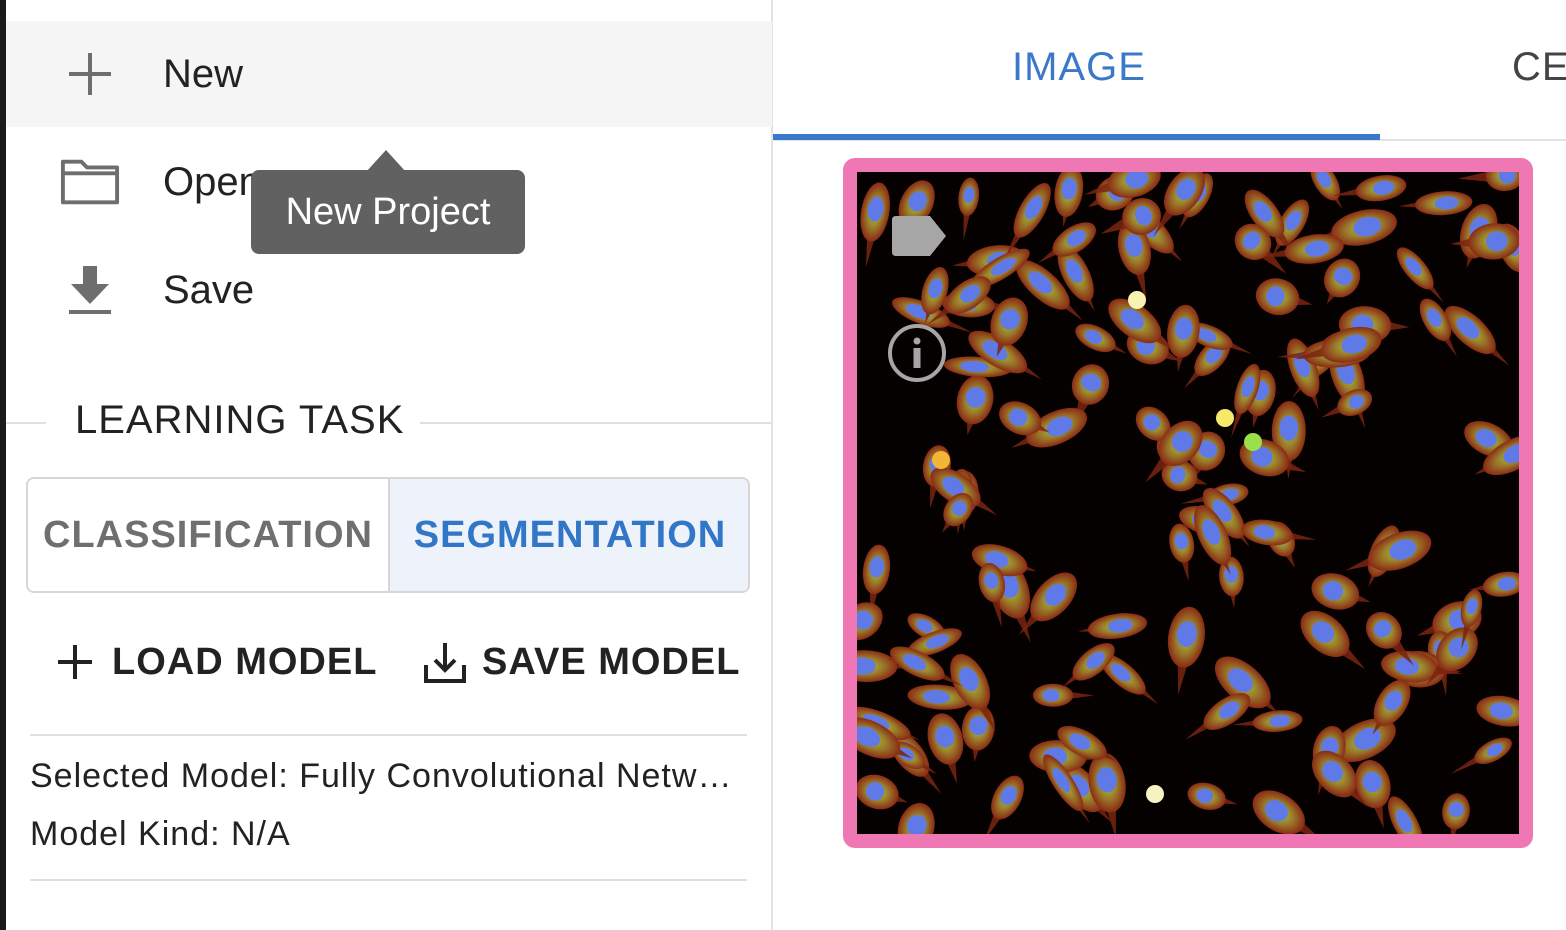 The height and width of the screenshot is (930, 1566). Describe the element at coordinates (209, 289) in the screenshot. I see `menu-item-label: Save` at that location.